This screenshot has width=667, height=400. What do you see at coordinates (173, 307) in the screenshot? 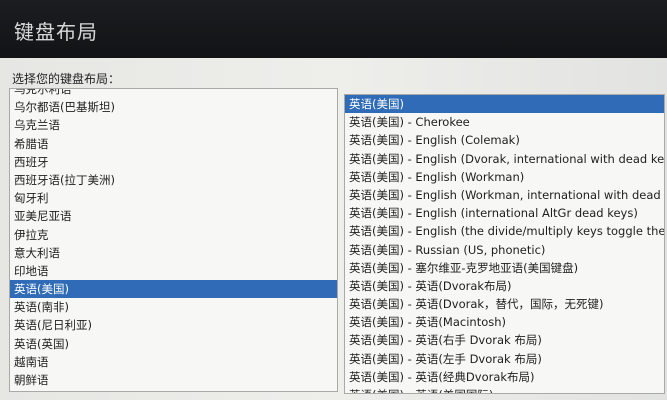
I see `language-item: 英语(南非)` at bounding box center [173, 307].